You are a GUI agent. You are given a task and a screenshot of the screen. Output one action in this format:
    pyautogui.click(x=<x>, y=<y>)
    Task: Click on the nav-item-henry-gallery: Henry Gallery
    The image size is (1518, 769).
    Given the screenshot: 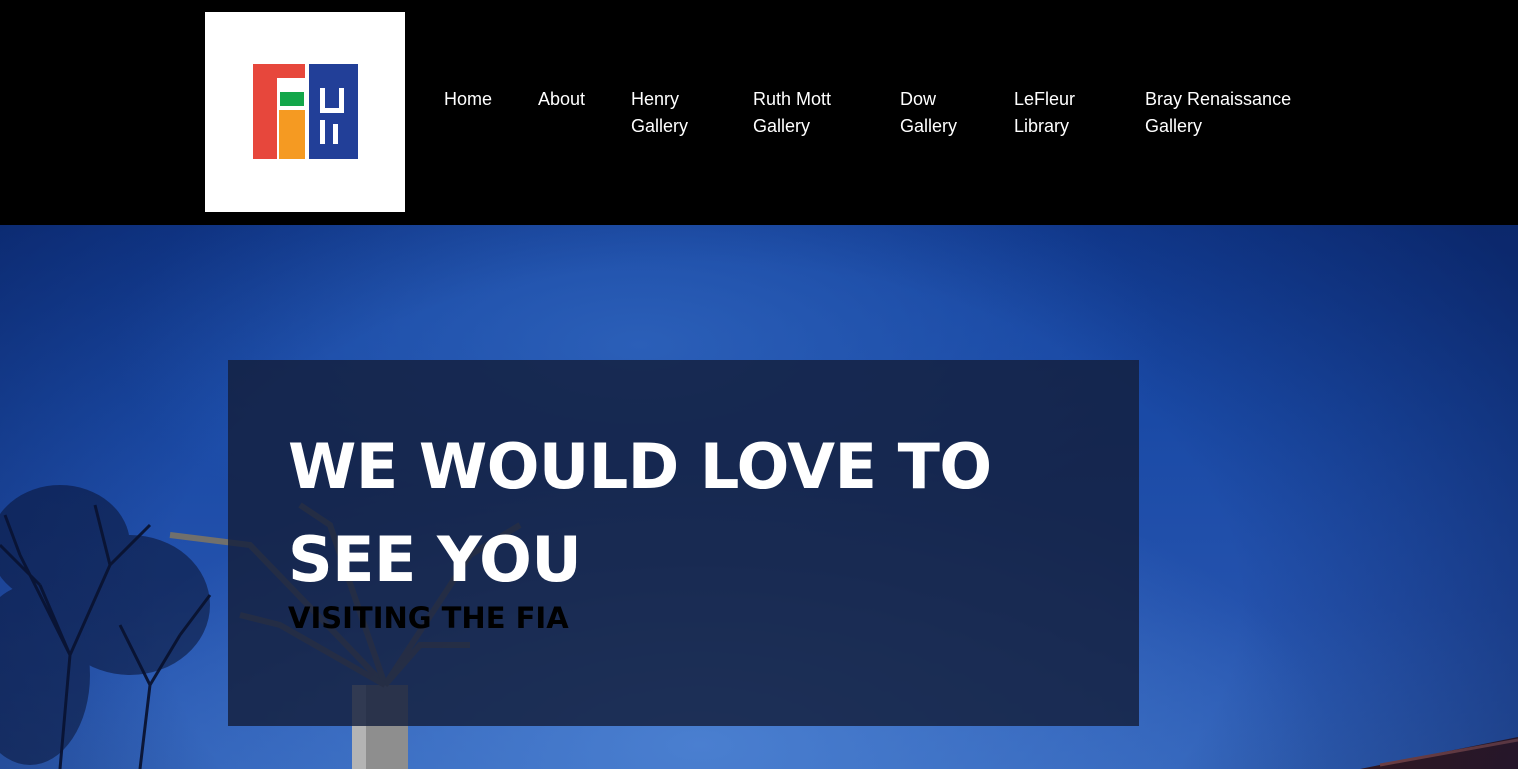 What is the action you would take?
    pyautogui.click(x=659, y=113)
    